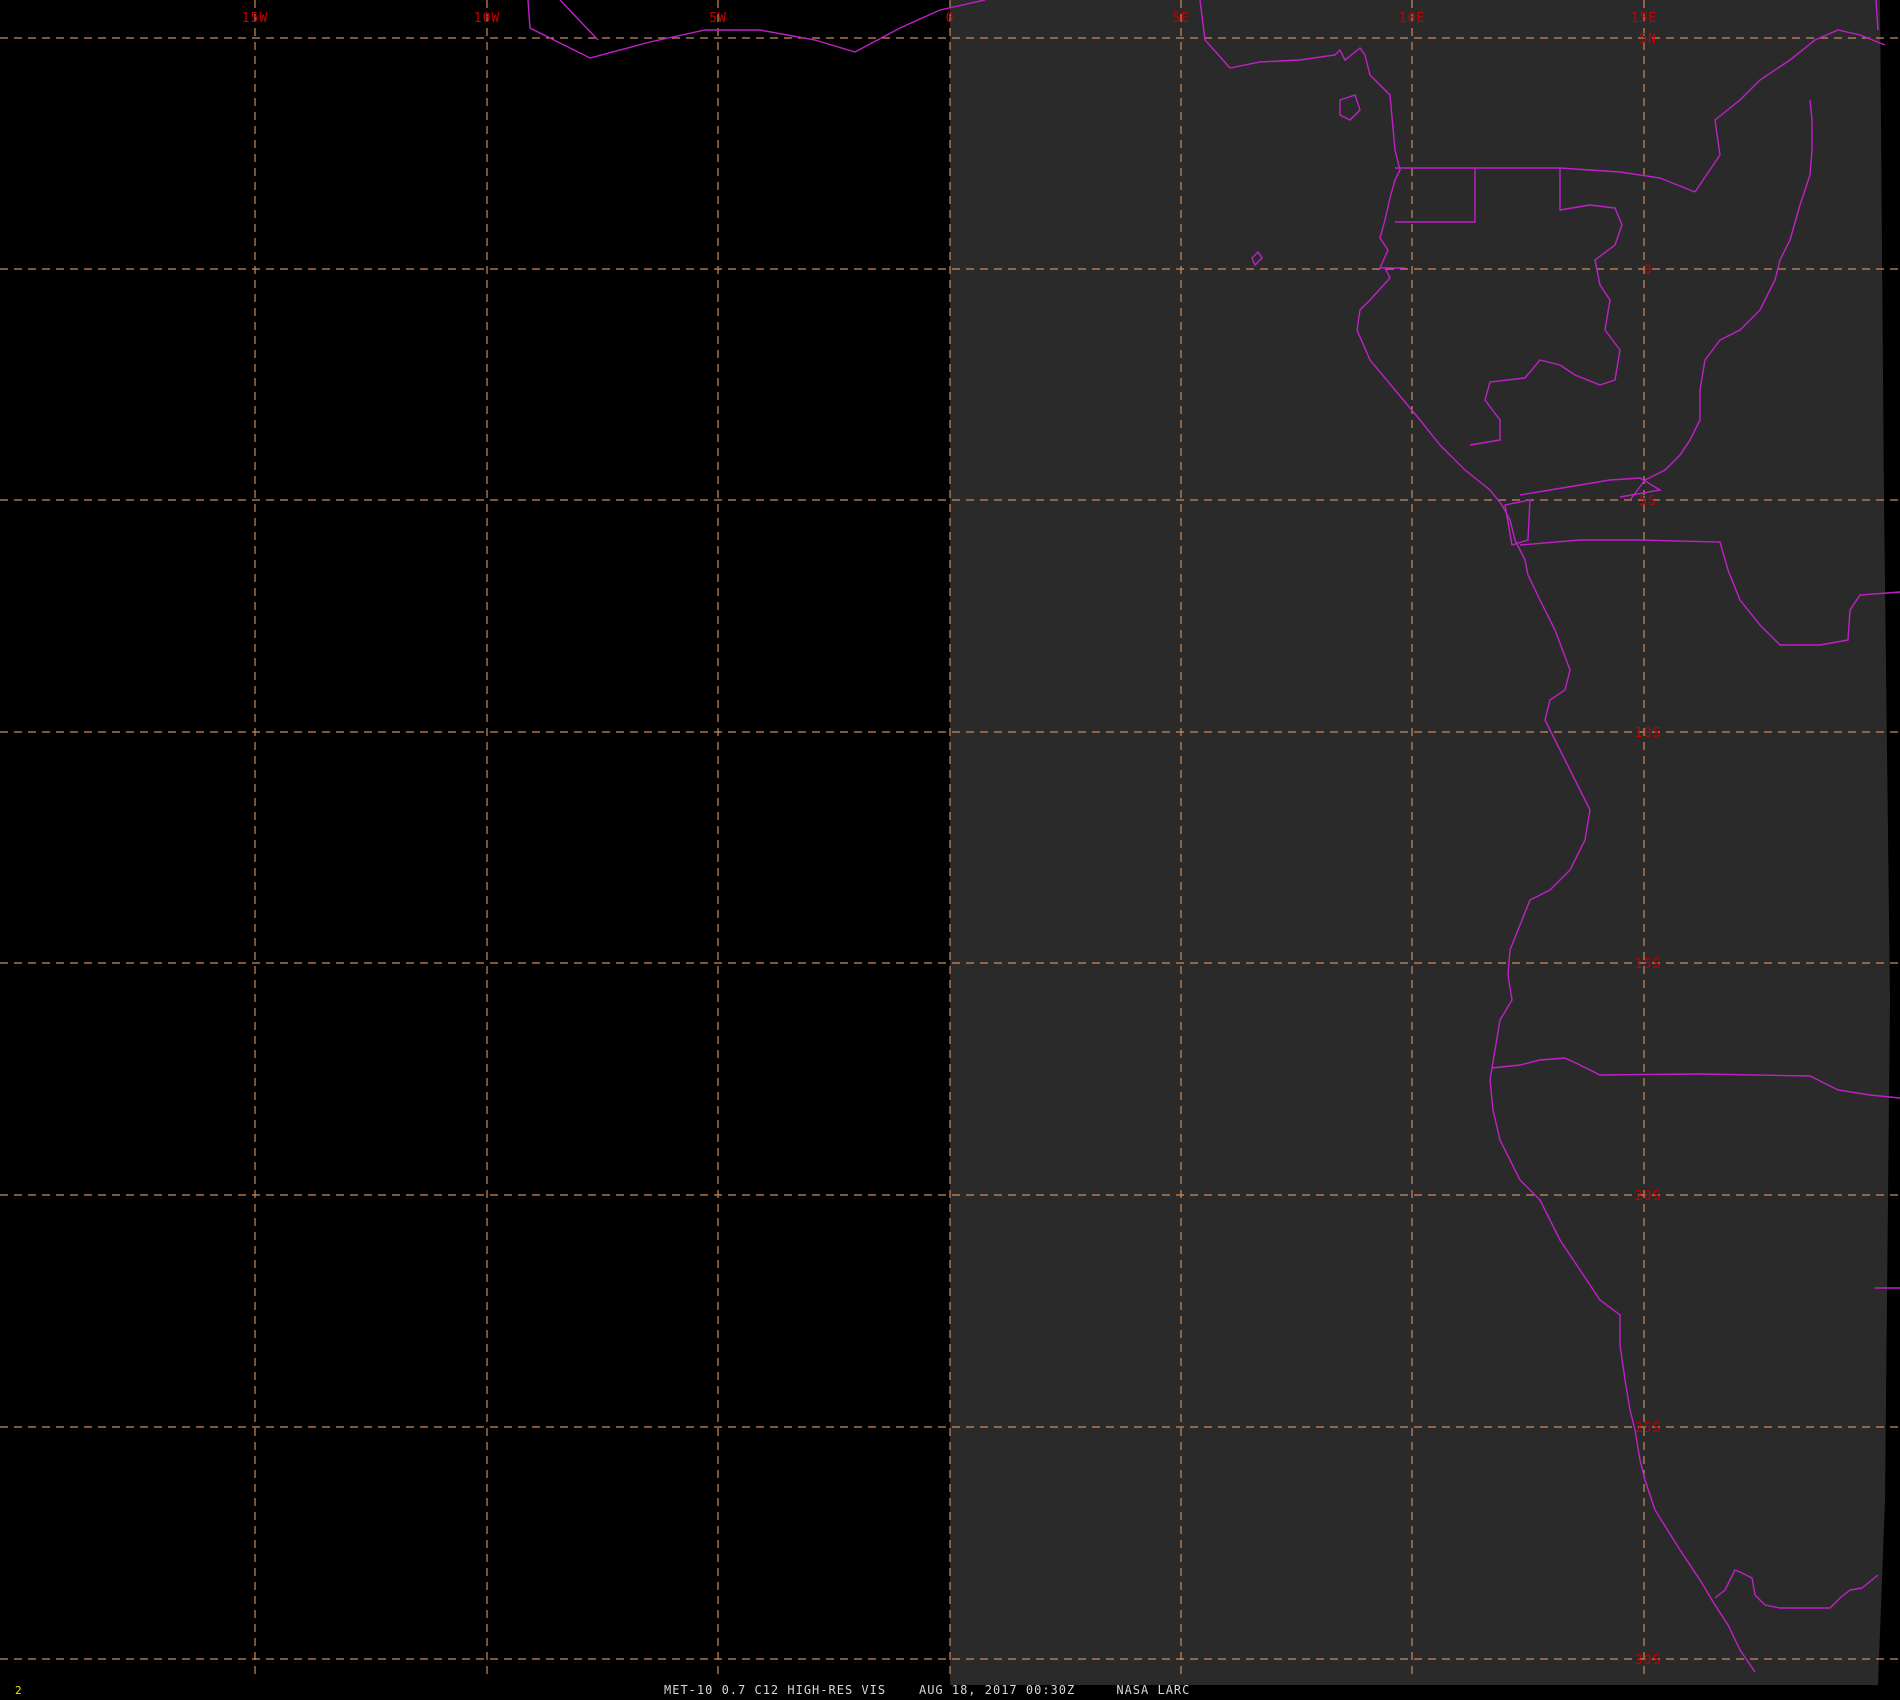 The width and height of the screenshot is (1900, 1700). What do you see at coordinates (950, 18) in the screenshot?
I see `longitude-label: 0` at bounding box center [950, 18].